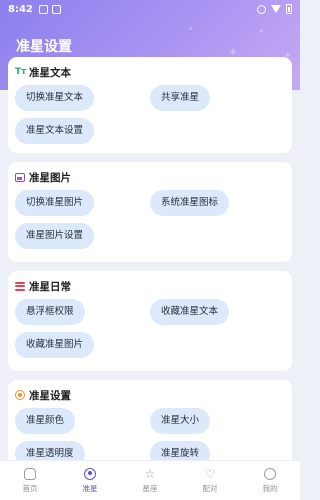 The width and height of the screenshot is (320, 500). Describe the element at coordinates (90, 473) in the screenshot. I see `crosshair-icon` at that location.